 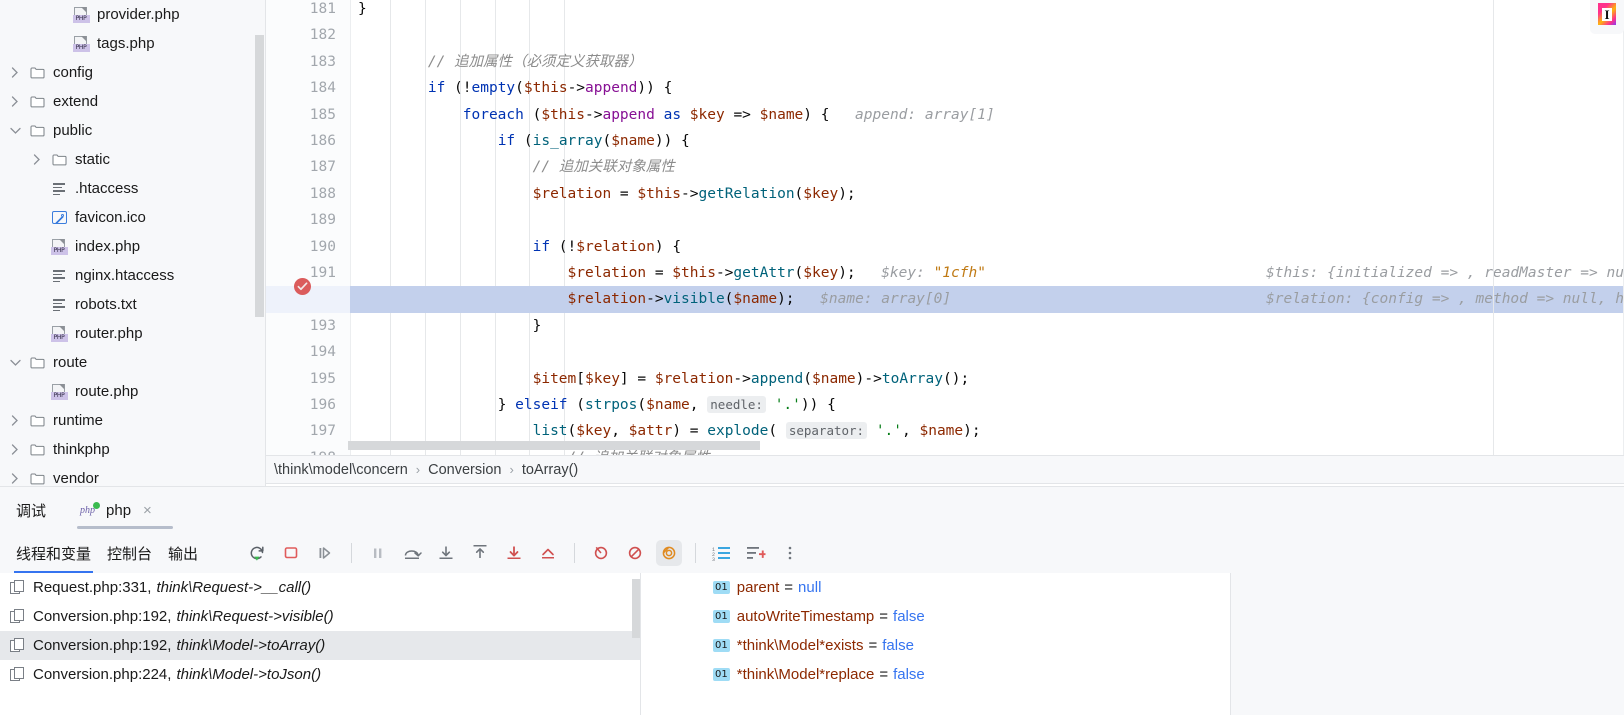 I want to click on tree-item-robots-txt: robots.txt, so click(x=133, y=304).